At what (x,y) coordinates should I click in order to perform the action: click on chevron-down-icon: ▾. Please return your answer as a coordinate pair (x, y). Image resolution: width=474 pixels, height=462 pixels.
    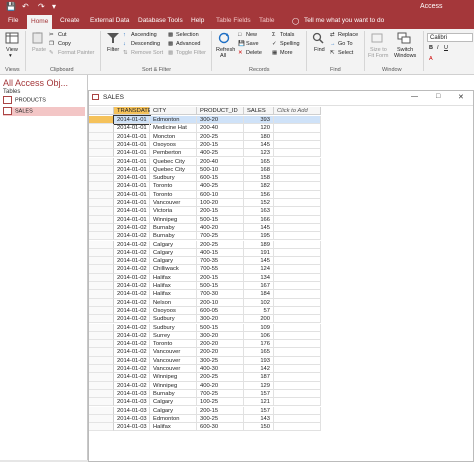
    Looking at the image, I should click on (10, 56).